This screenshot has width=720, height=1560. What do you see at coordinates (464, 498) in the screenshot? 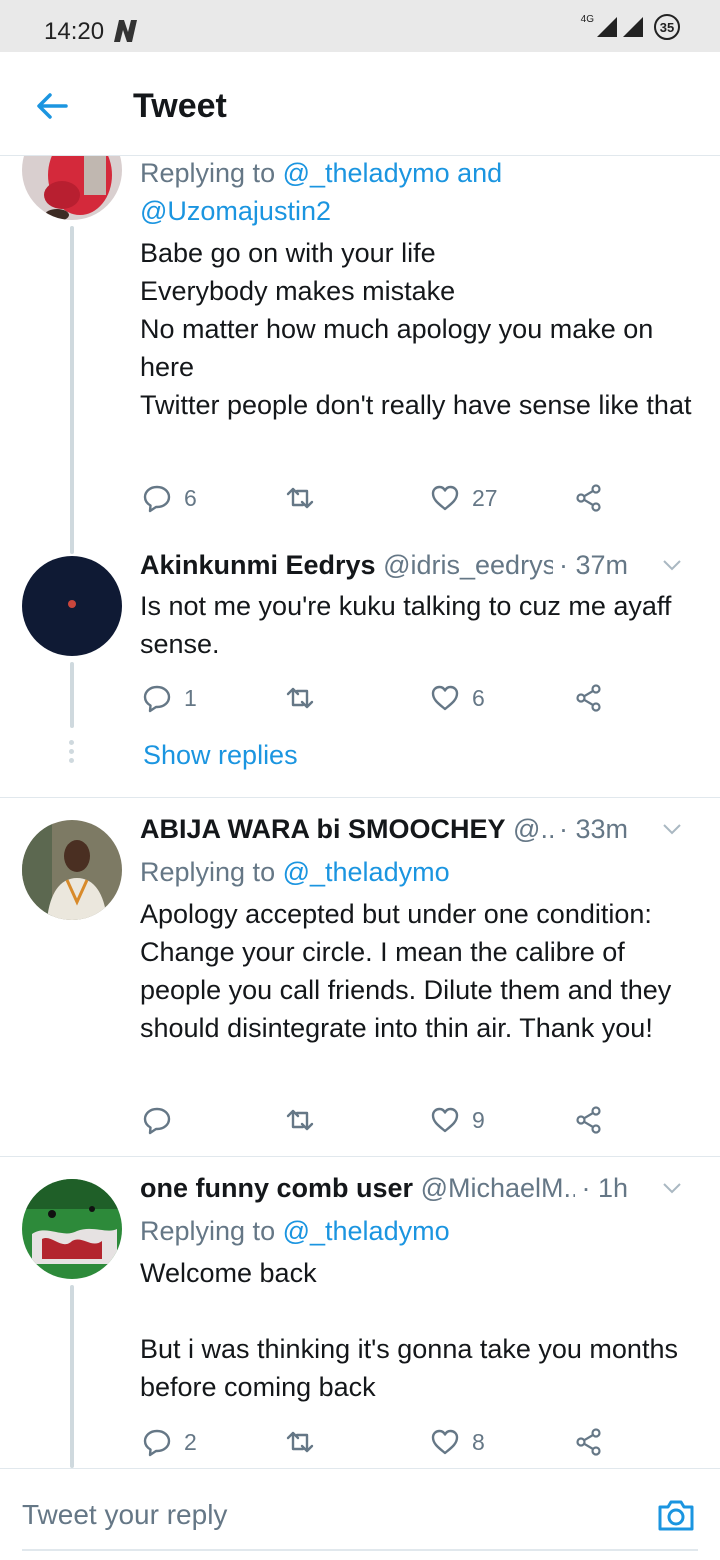
I see `like-button: 27` at bounding box center [464, 498].